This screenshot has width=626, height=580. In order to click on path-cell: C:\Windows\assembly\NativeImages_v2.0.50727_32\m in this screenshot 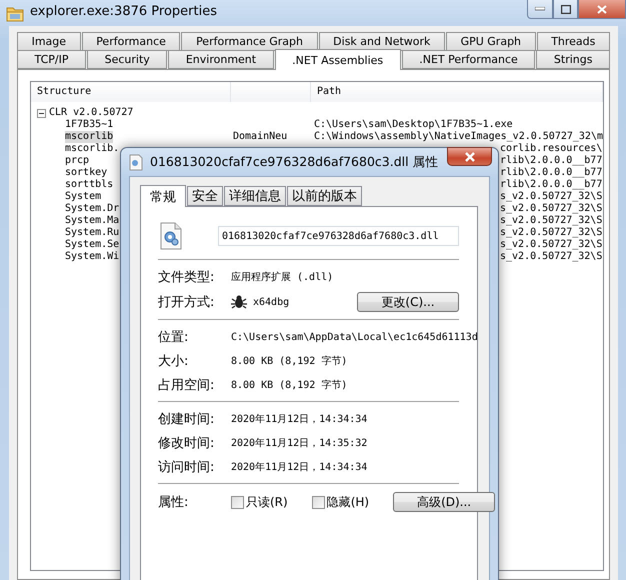, I will do `click(458, 136)`.